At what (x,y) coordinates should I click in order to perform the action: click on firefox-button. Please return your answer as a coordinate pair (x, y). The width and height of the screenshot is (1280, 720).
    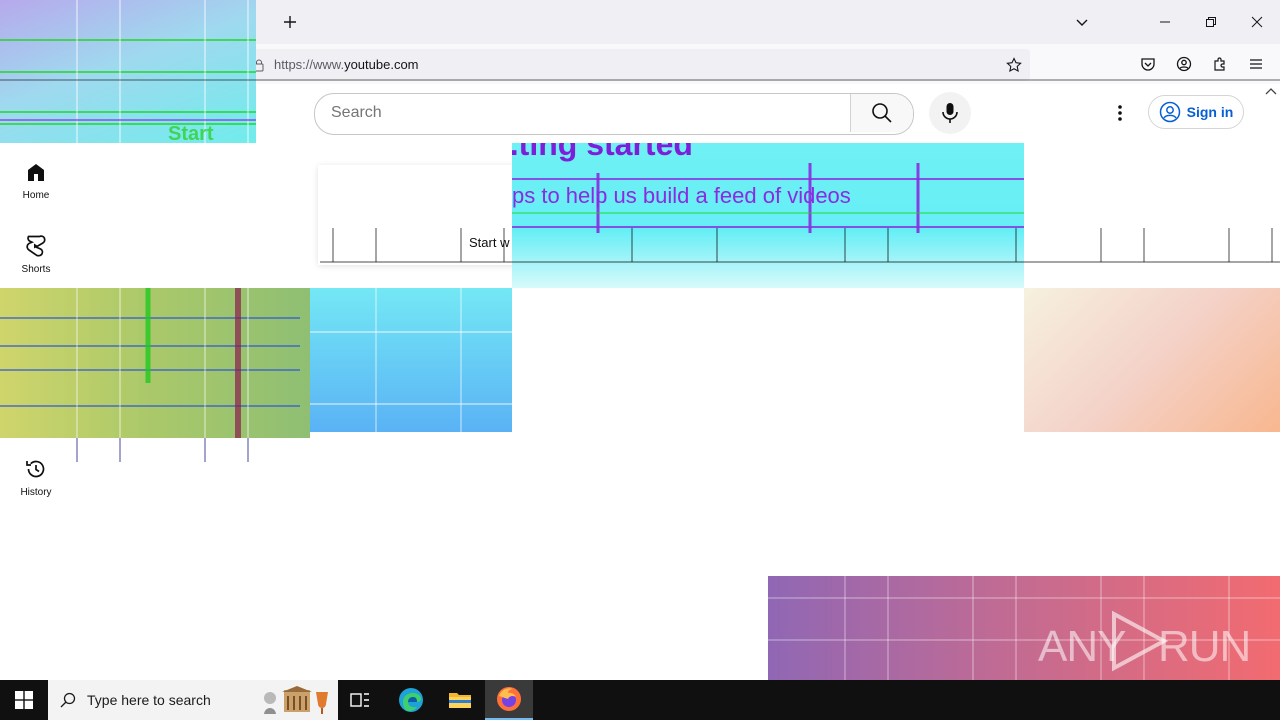
    Looking at the image, I should click on (509, 700).